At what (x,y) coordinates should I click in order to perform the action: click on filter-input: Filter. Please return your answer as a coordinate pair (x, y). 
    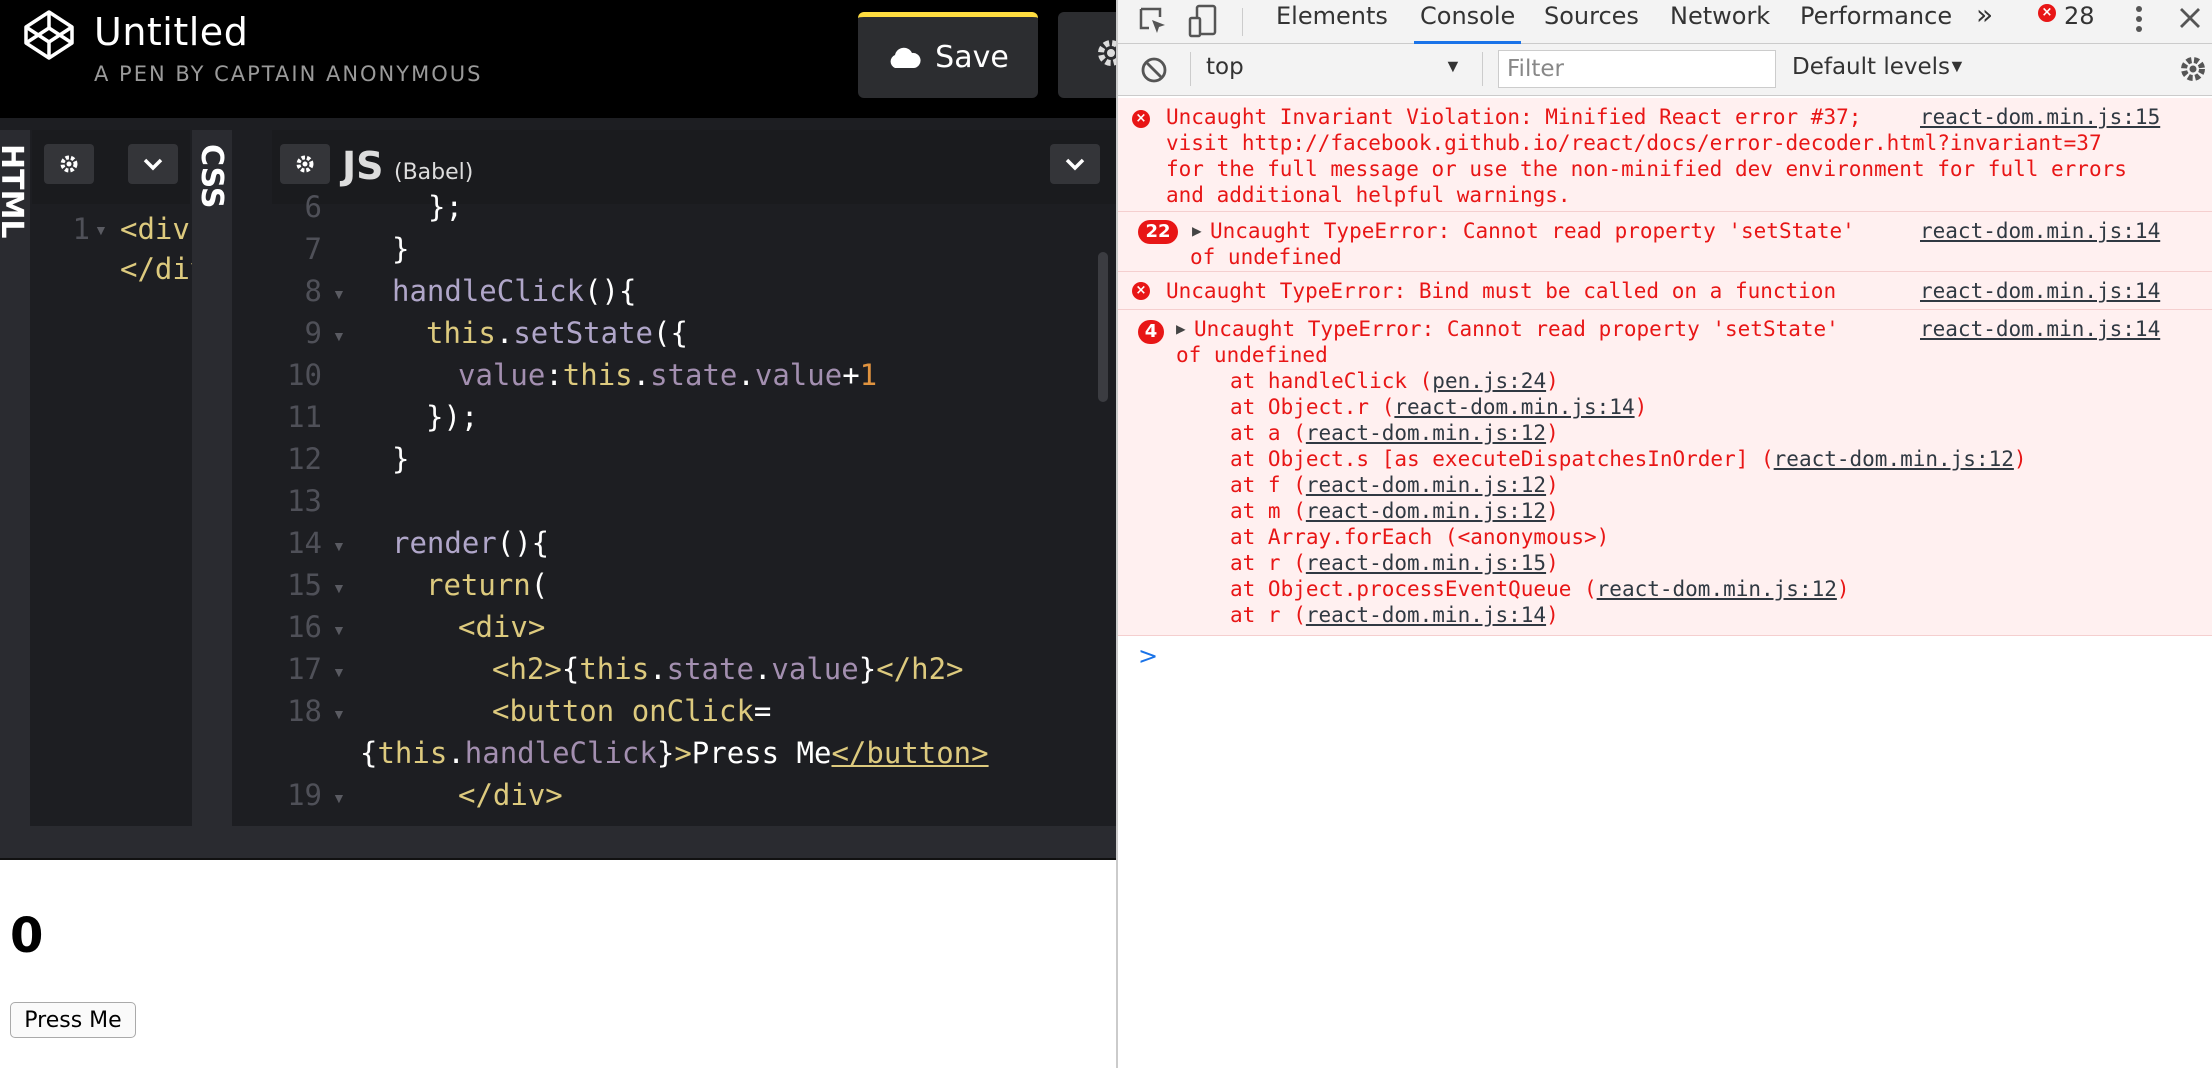
    Looking at the image, I should click on (1637, 69).